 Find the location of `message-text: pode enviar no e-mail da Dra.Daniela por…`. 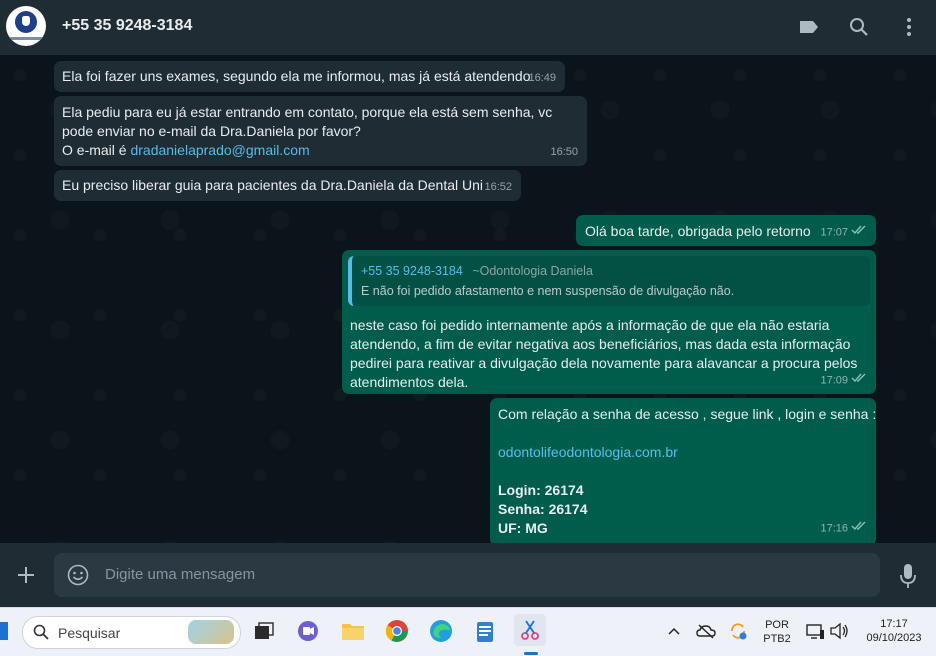

message-text: pode enviar no e-mail da Dra.Daniela por… is located at coordinates (211, 131).